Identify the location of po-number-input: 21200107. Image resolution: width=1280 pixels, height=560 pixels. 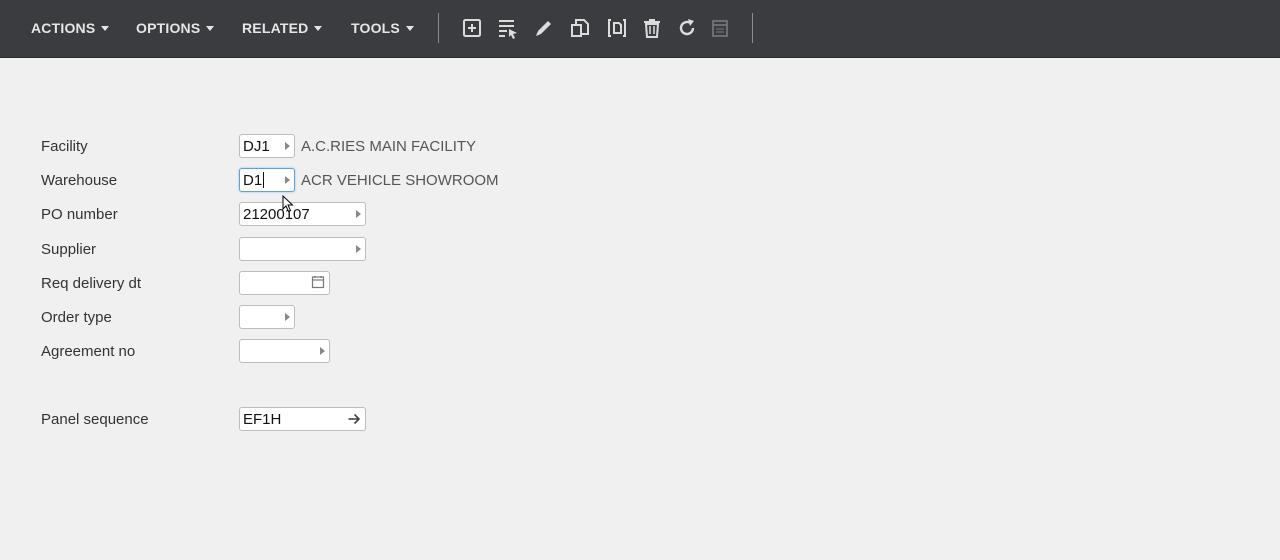
(302, 214).